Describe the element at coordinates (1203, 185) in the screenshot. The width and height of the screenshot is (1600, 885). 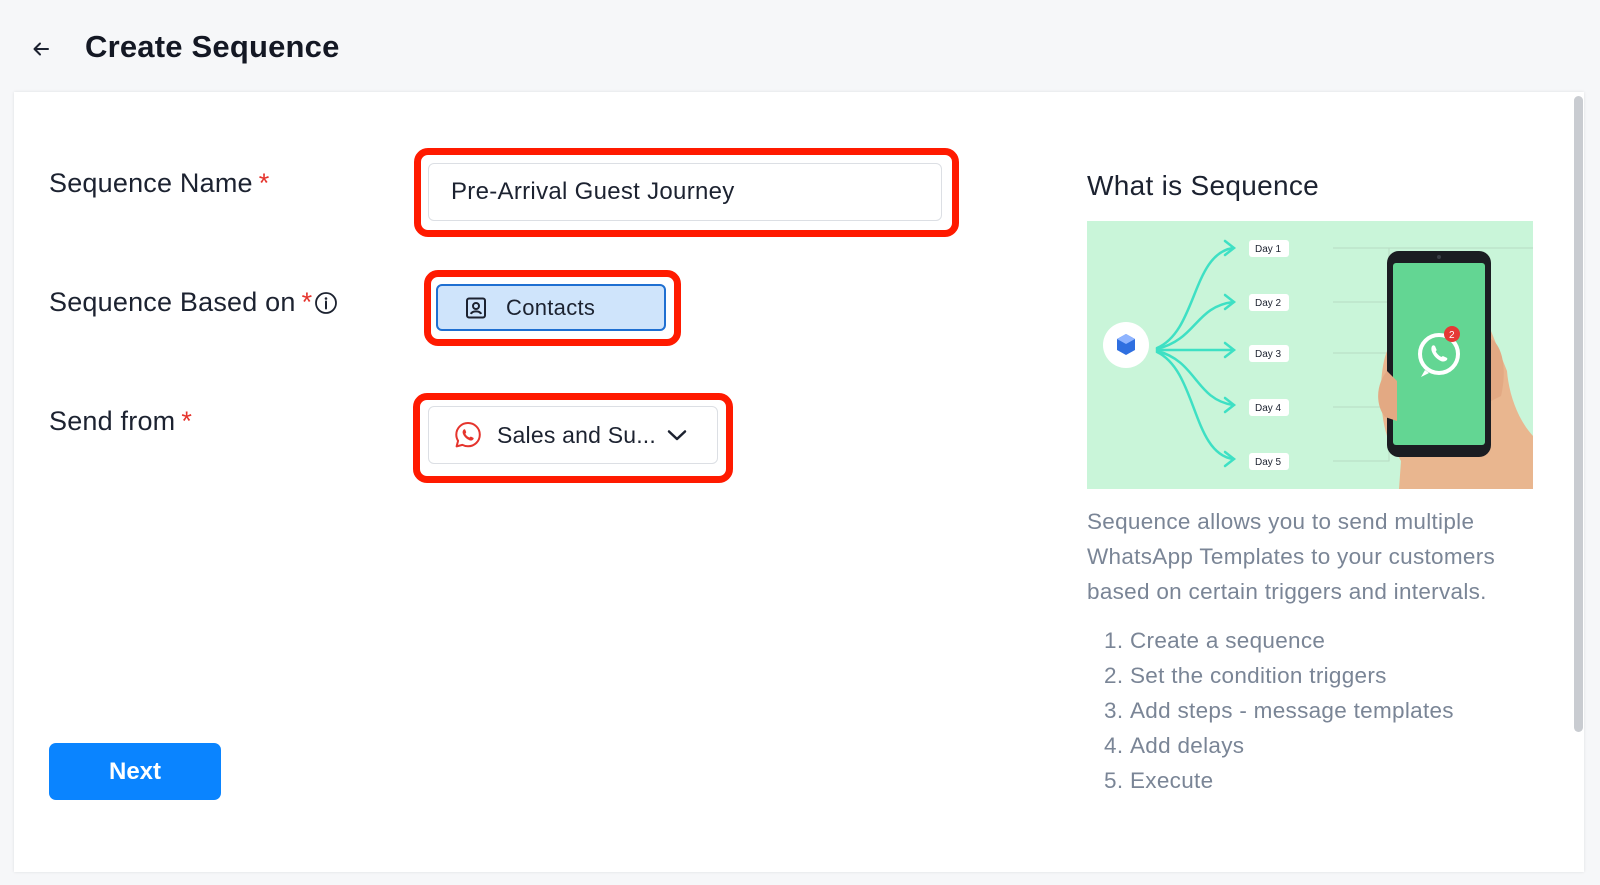
I see `info-panel-title: What is Sequence` at that location.